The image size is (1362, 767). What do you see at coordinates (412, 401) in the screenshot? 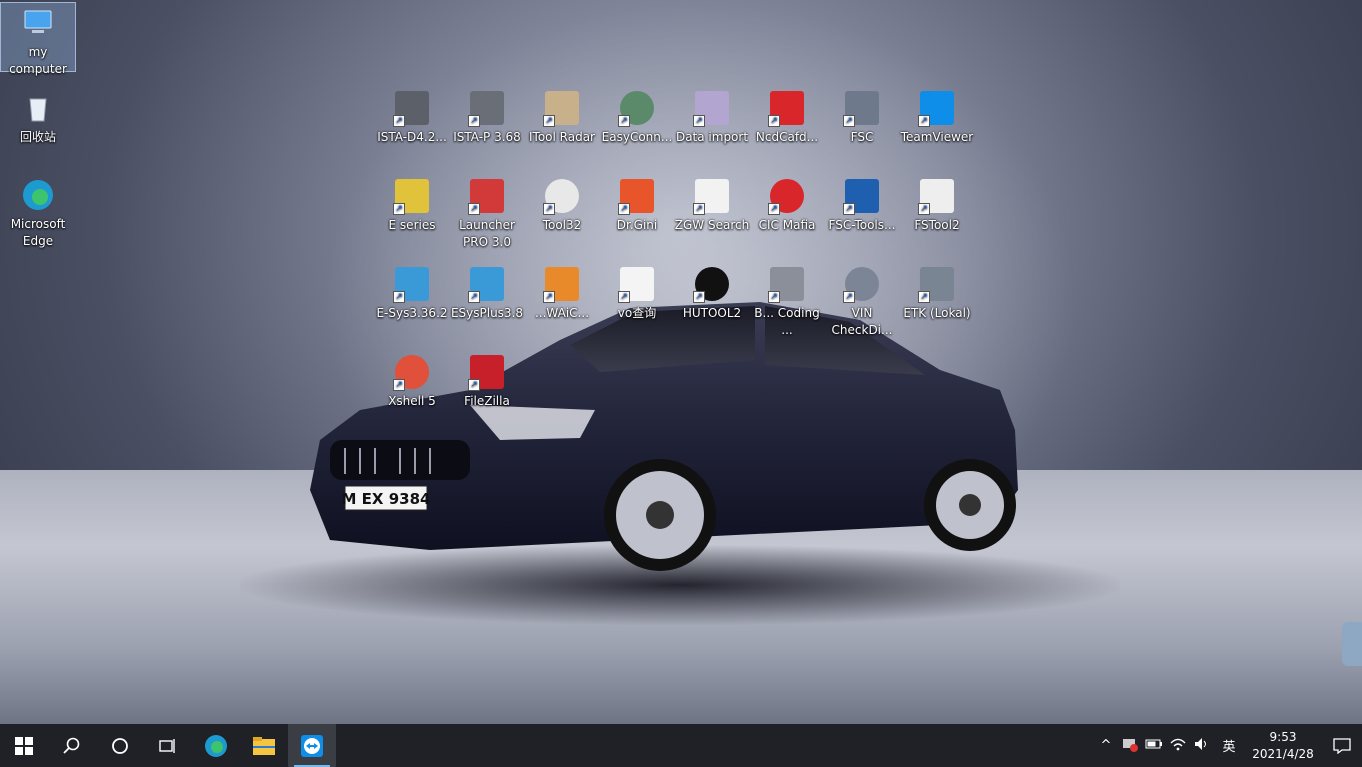
I see `icon-label: Xshell 5` at bounding box center [412, 401].